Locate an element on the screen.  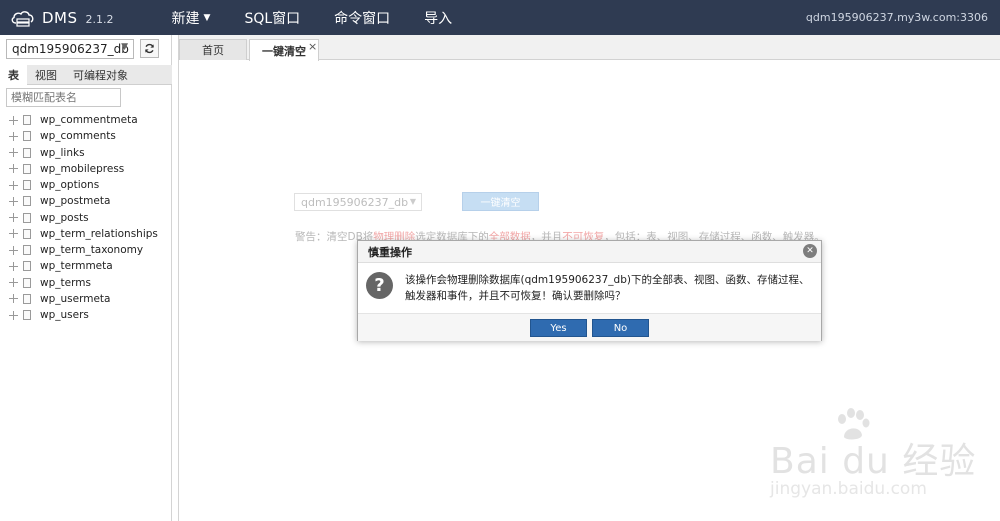
table-row: wp_usermeta is located at coordinates (85, 299).